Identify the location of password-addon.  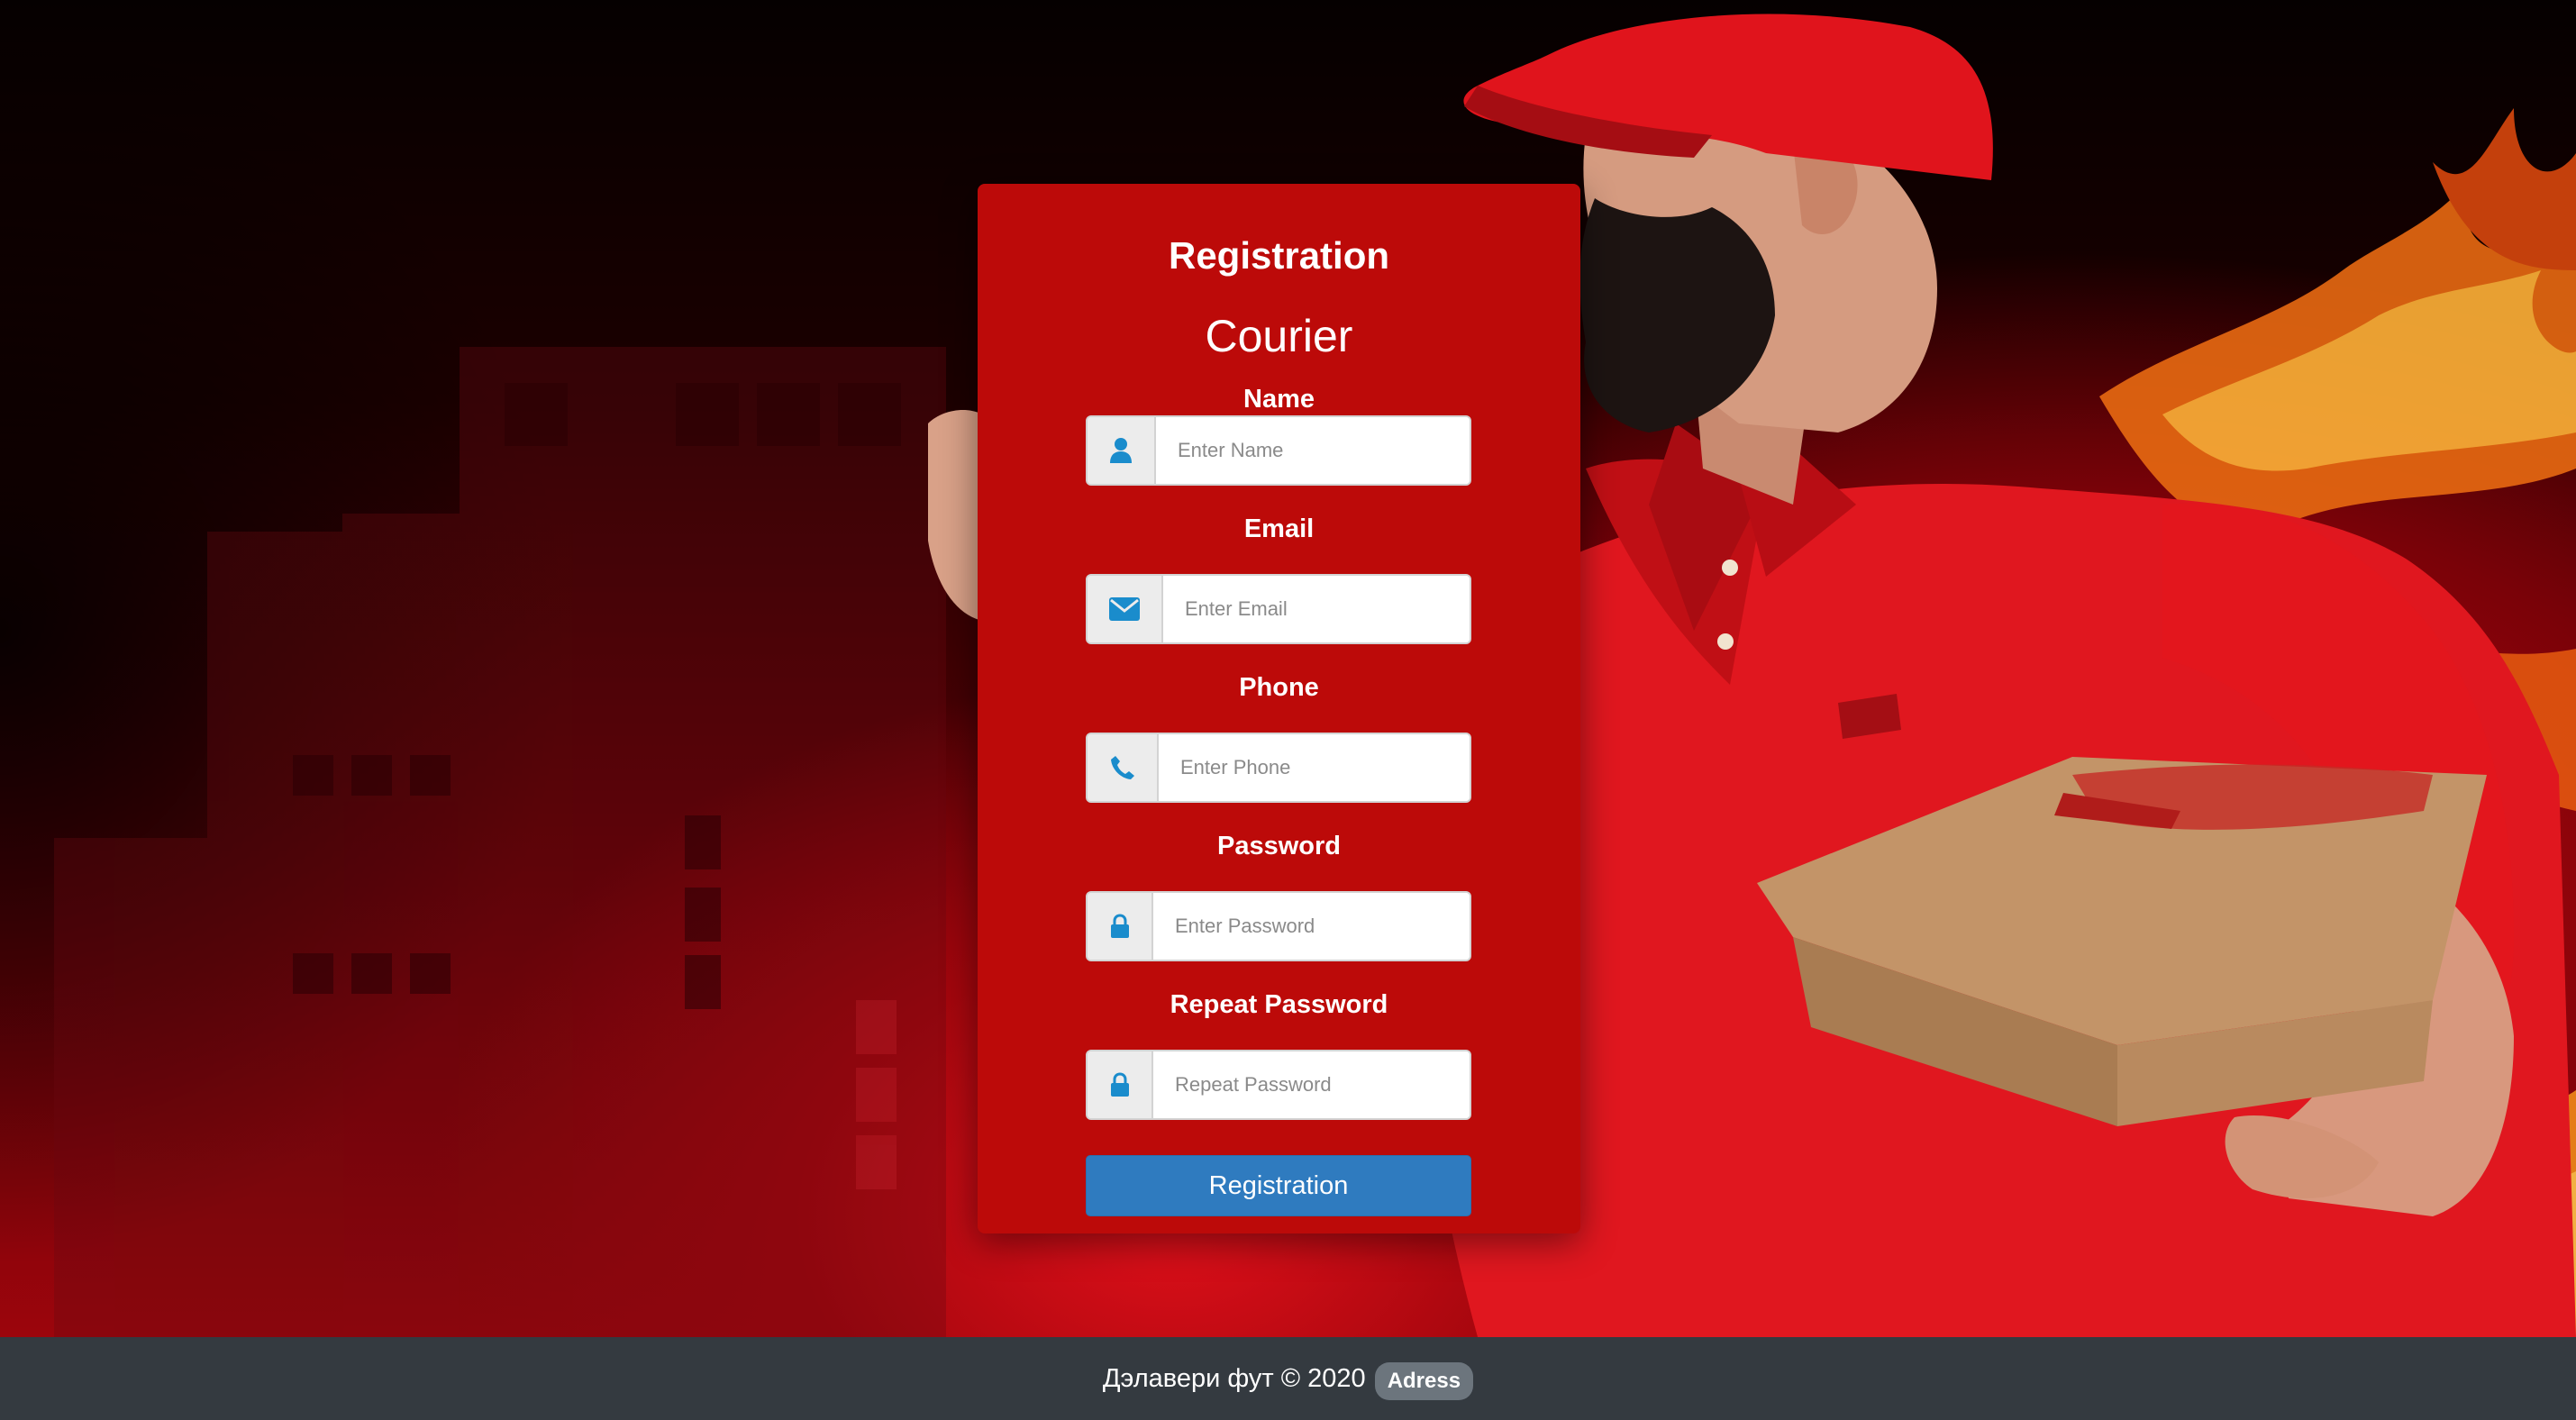
(1120, 927).